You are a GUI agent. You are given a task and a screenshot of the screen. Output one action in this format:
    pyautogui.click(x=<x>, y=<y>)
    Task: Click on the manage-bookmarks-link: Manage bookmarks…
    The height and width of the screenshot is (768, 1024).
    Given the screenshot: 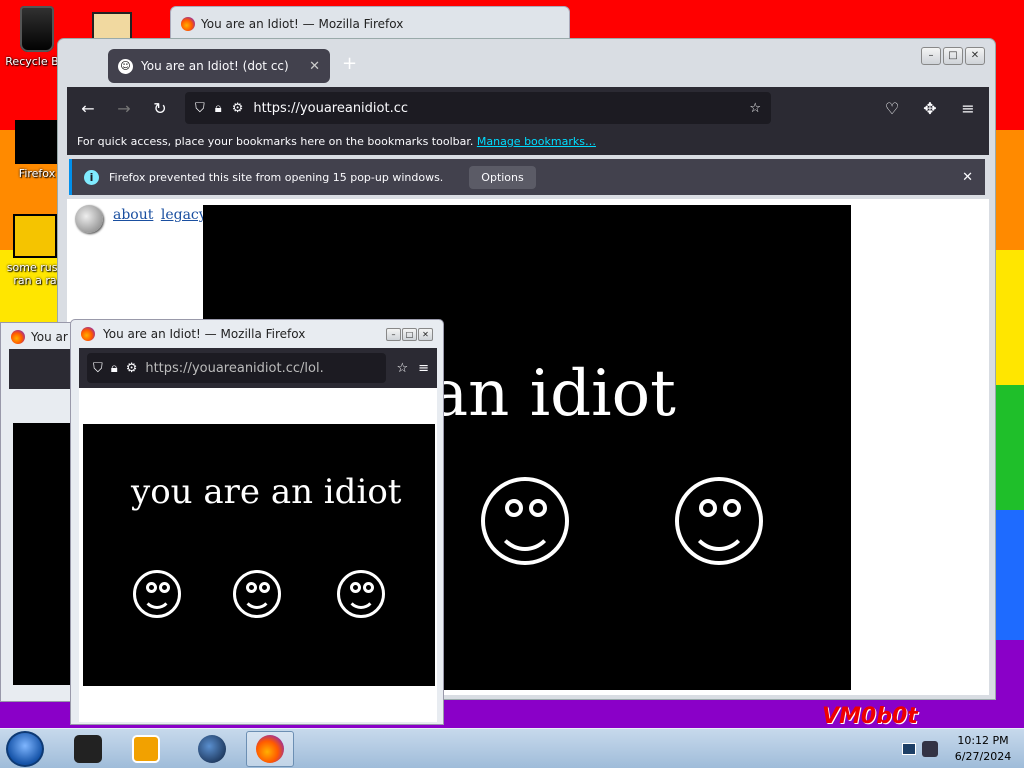 What is the action you would take?
    pyautogui.click(x=536, y=141)
    